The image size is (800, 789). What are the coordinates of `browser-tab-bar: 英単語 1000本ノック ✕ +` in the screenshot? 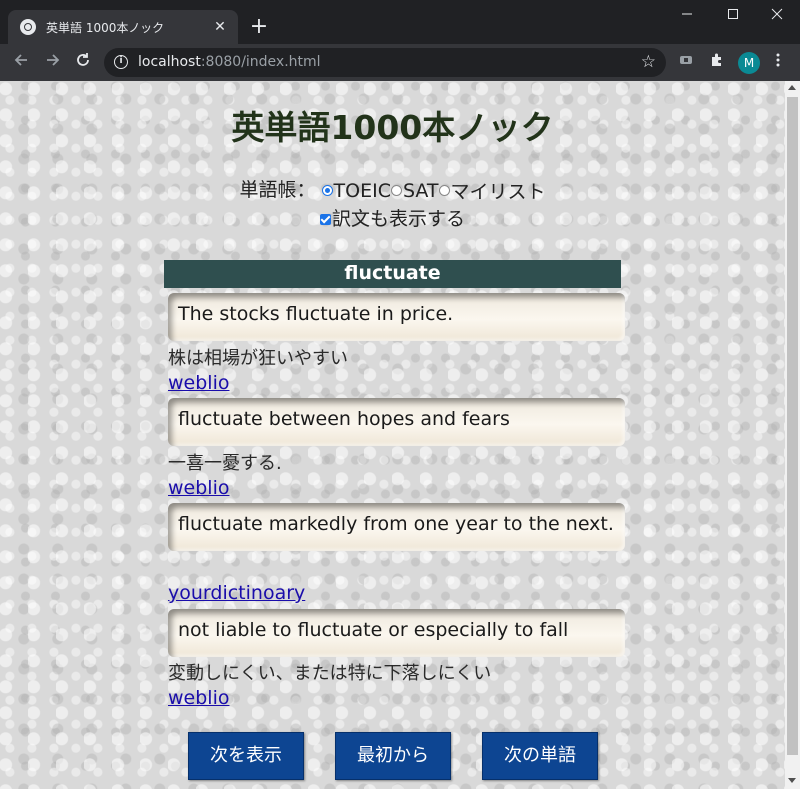 It's located at (400, 22).